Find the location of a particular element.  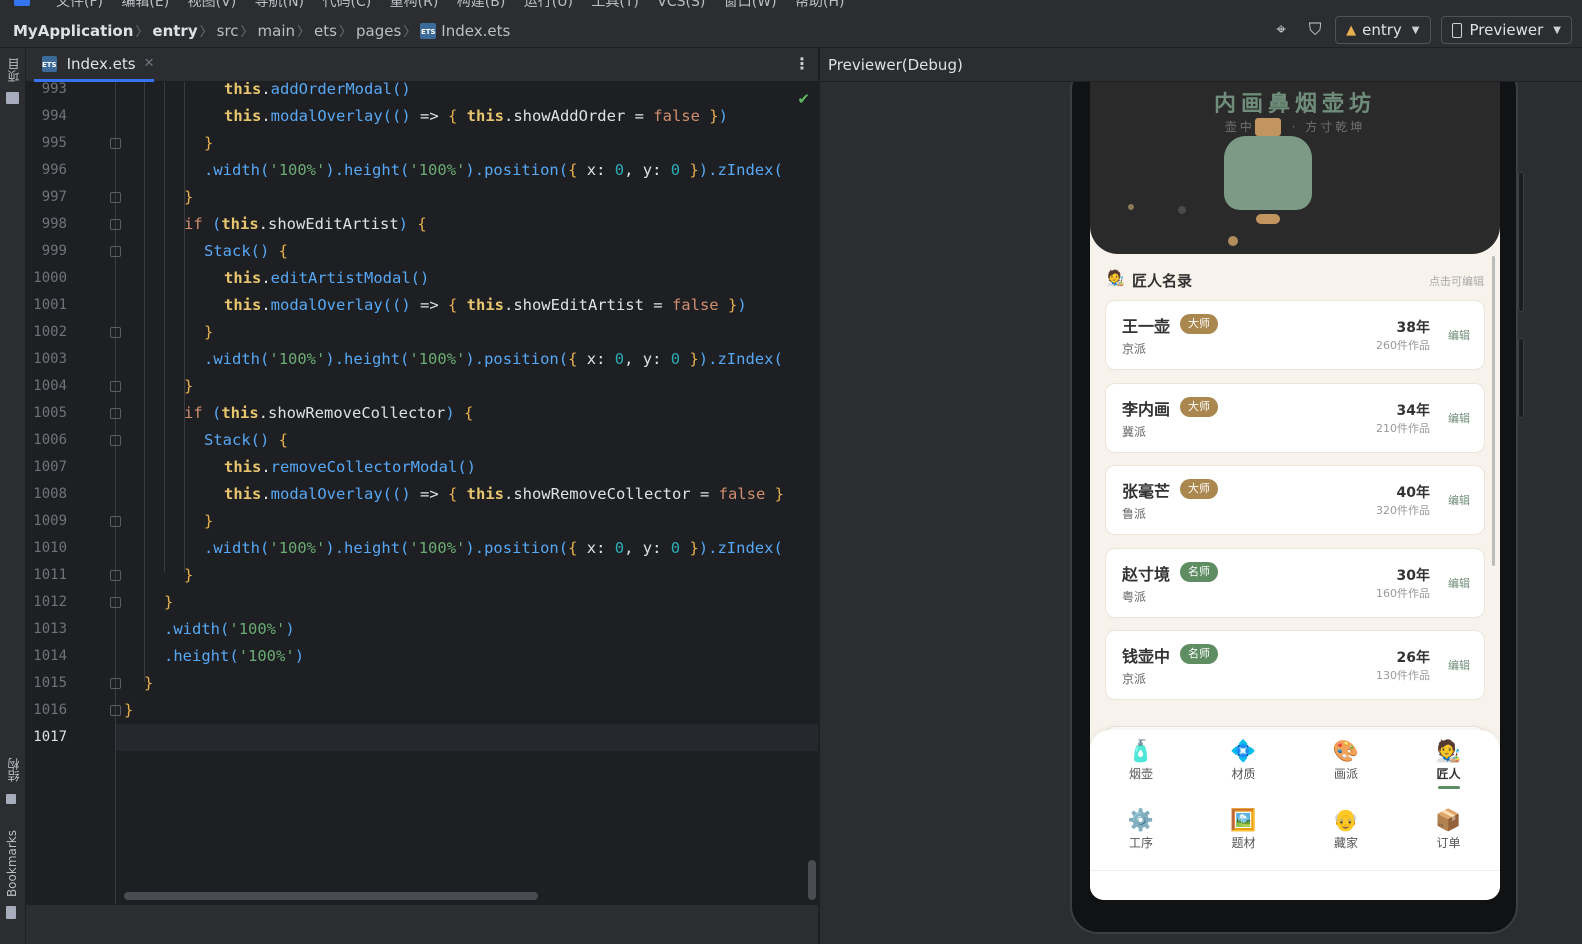

breadcrumb-folder-pages: pages is located at coordinates (378, 31).